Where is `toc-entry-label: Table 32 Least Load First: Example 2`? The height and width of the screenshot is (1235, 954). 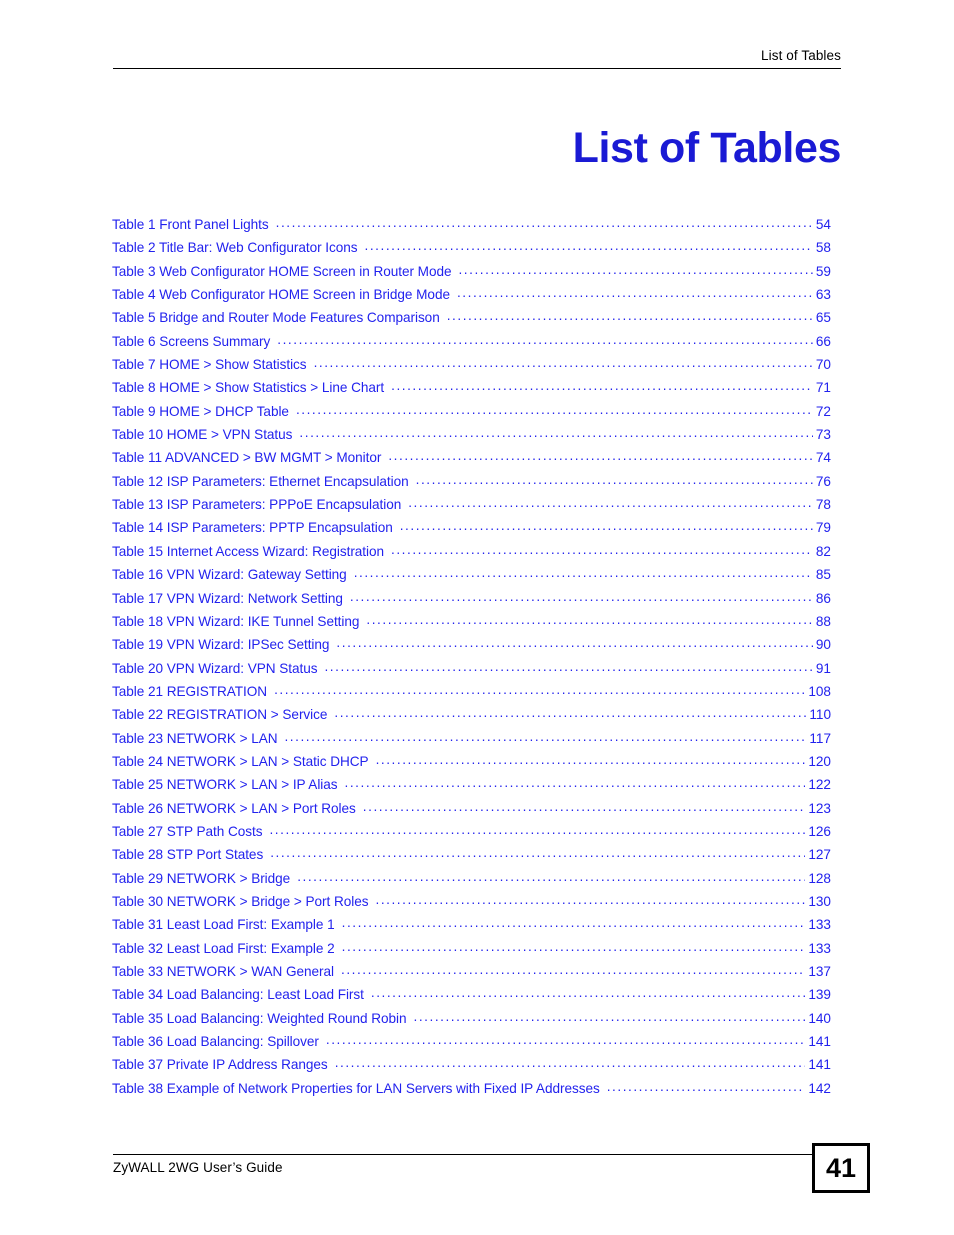
toc-entry-label: Table 32 Least Load First: Example 2 is located at coordinates (223, 948).